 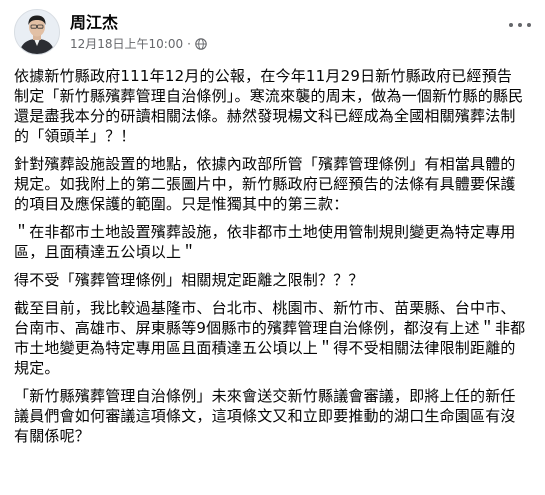 What do you see at coordinates (520, 25) in the screenshot?
I see `more-options-icon` at bounding box center [520, 25].